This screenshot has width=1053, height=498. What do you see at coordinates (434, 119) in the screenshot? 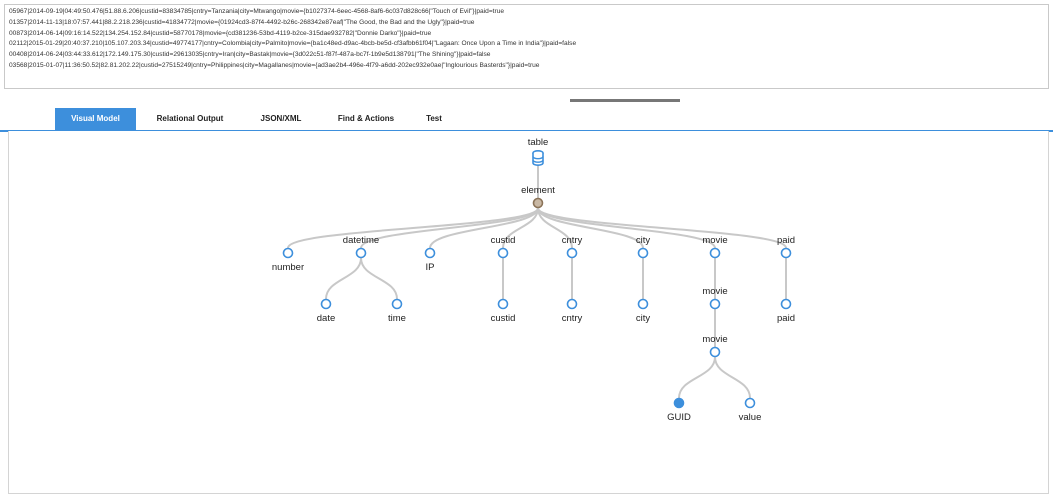
I see `tab-test: Test` at bounding box center [434, 119].